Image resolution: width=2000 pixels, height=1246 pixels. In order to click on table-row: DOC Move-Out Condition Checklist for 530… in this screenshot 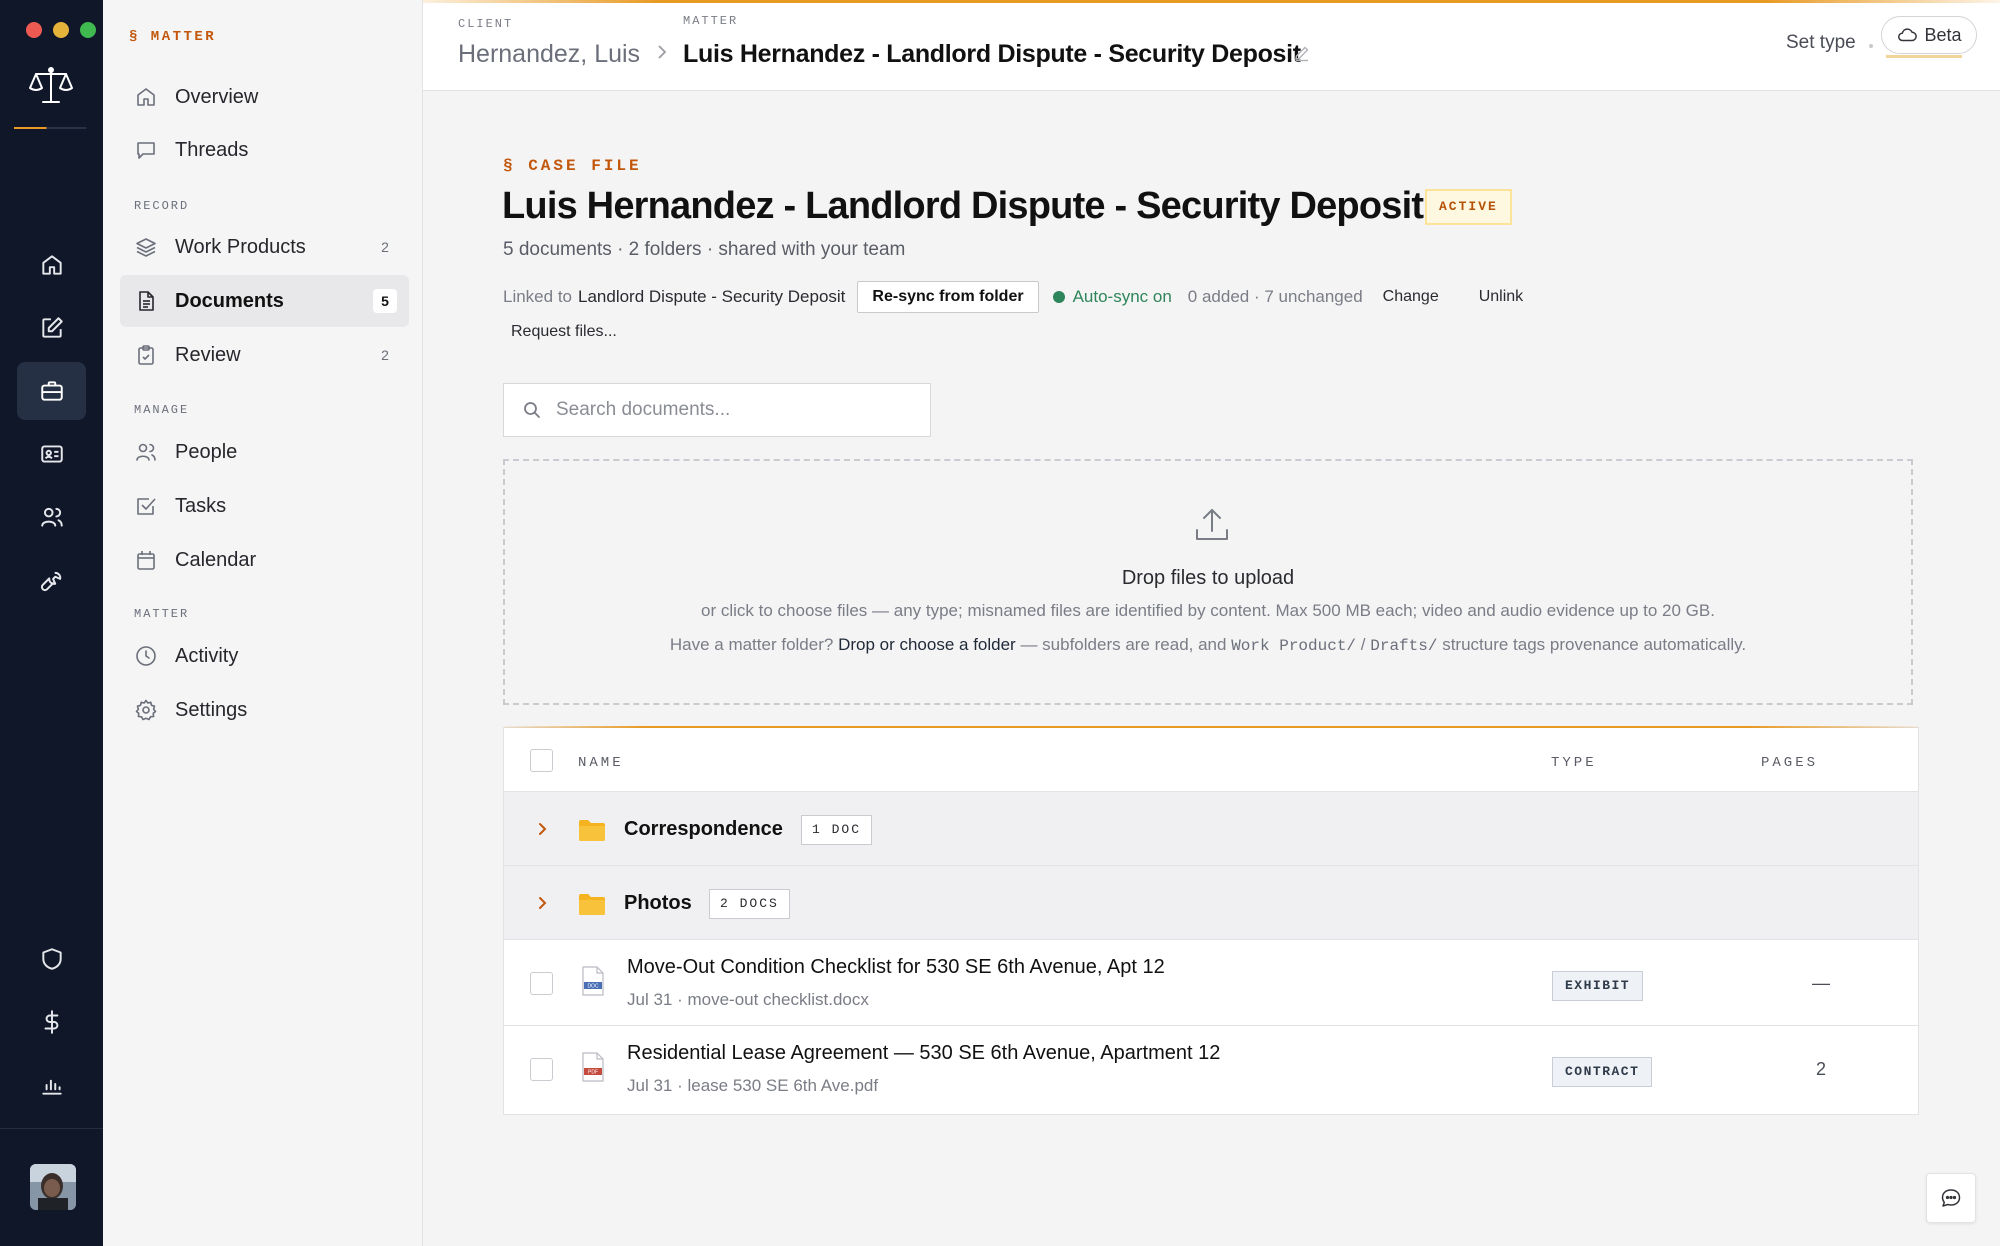, I will do `click(1211, 983)`.